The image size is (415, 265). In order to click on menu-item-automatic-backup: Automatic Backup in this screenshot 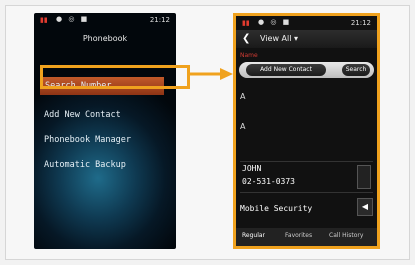, I will do `click(85, 165)`.